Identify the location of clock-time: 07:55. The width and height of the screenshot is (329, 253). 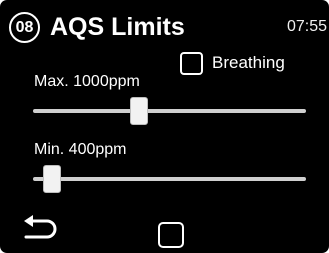
(306, 26).